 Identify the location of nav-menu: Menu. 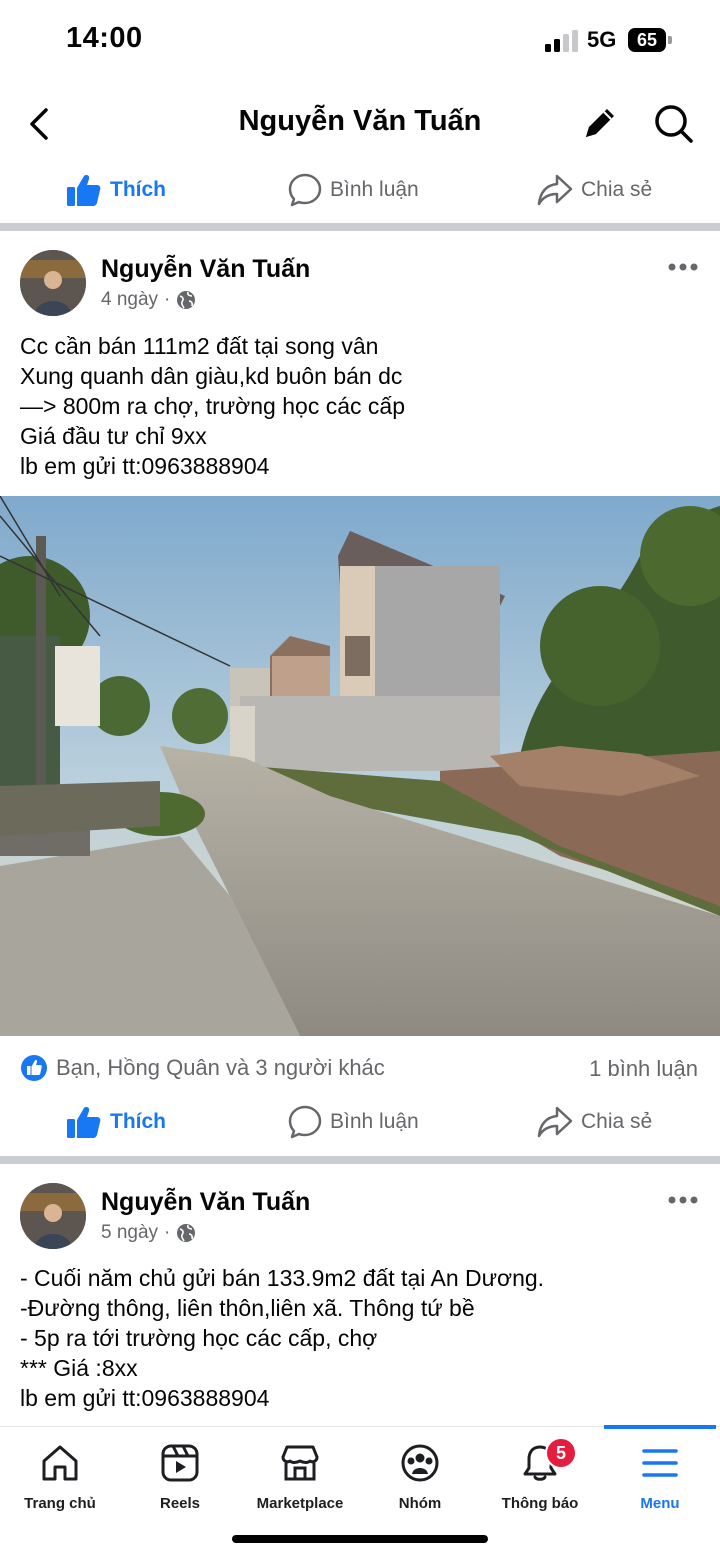
(660, 1477).